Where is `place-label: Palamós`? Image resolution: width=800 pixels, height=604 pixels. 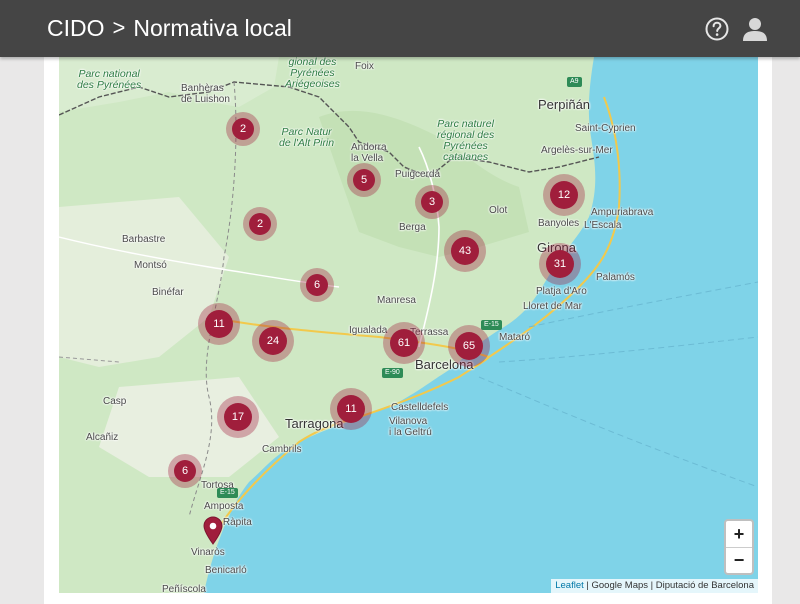 place-label: Palamós is located at coordinates (615, 277).